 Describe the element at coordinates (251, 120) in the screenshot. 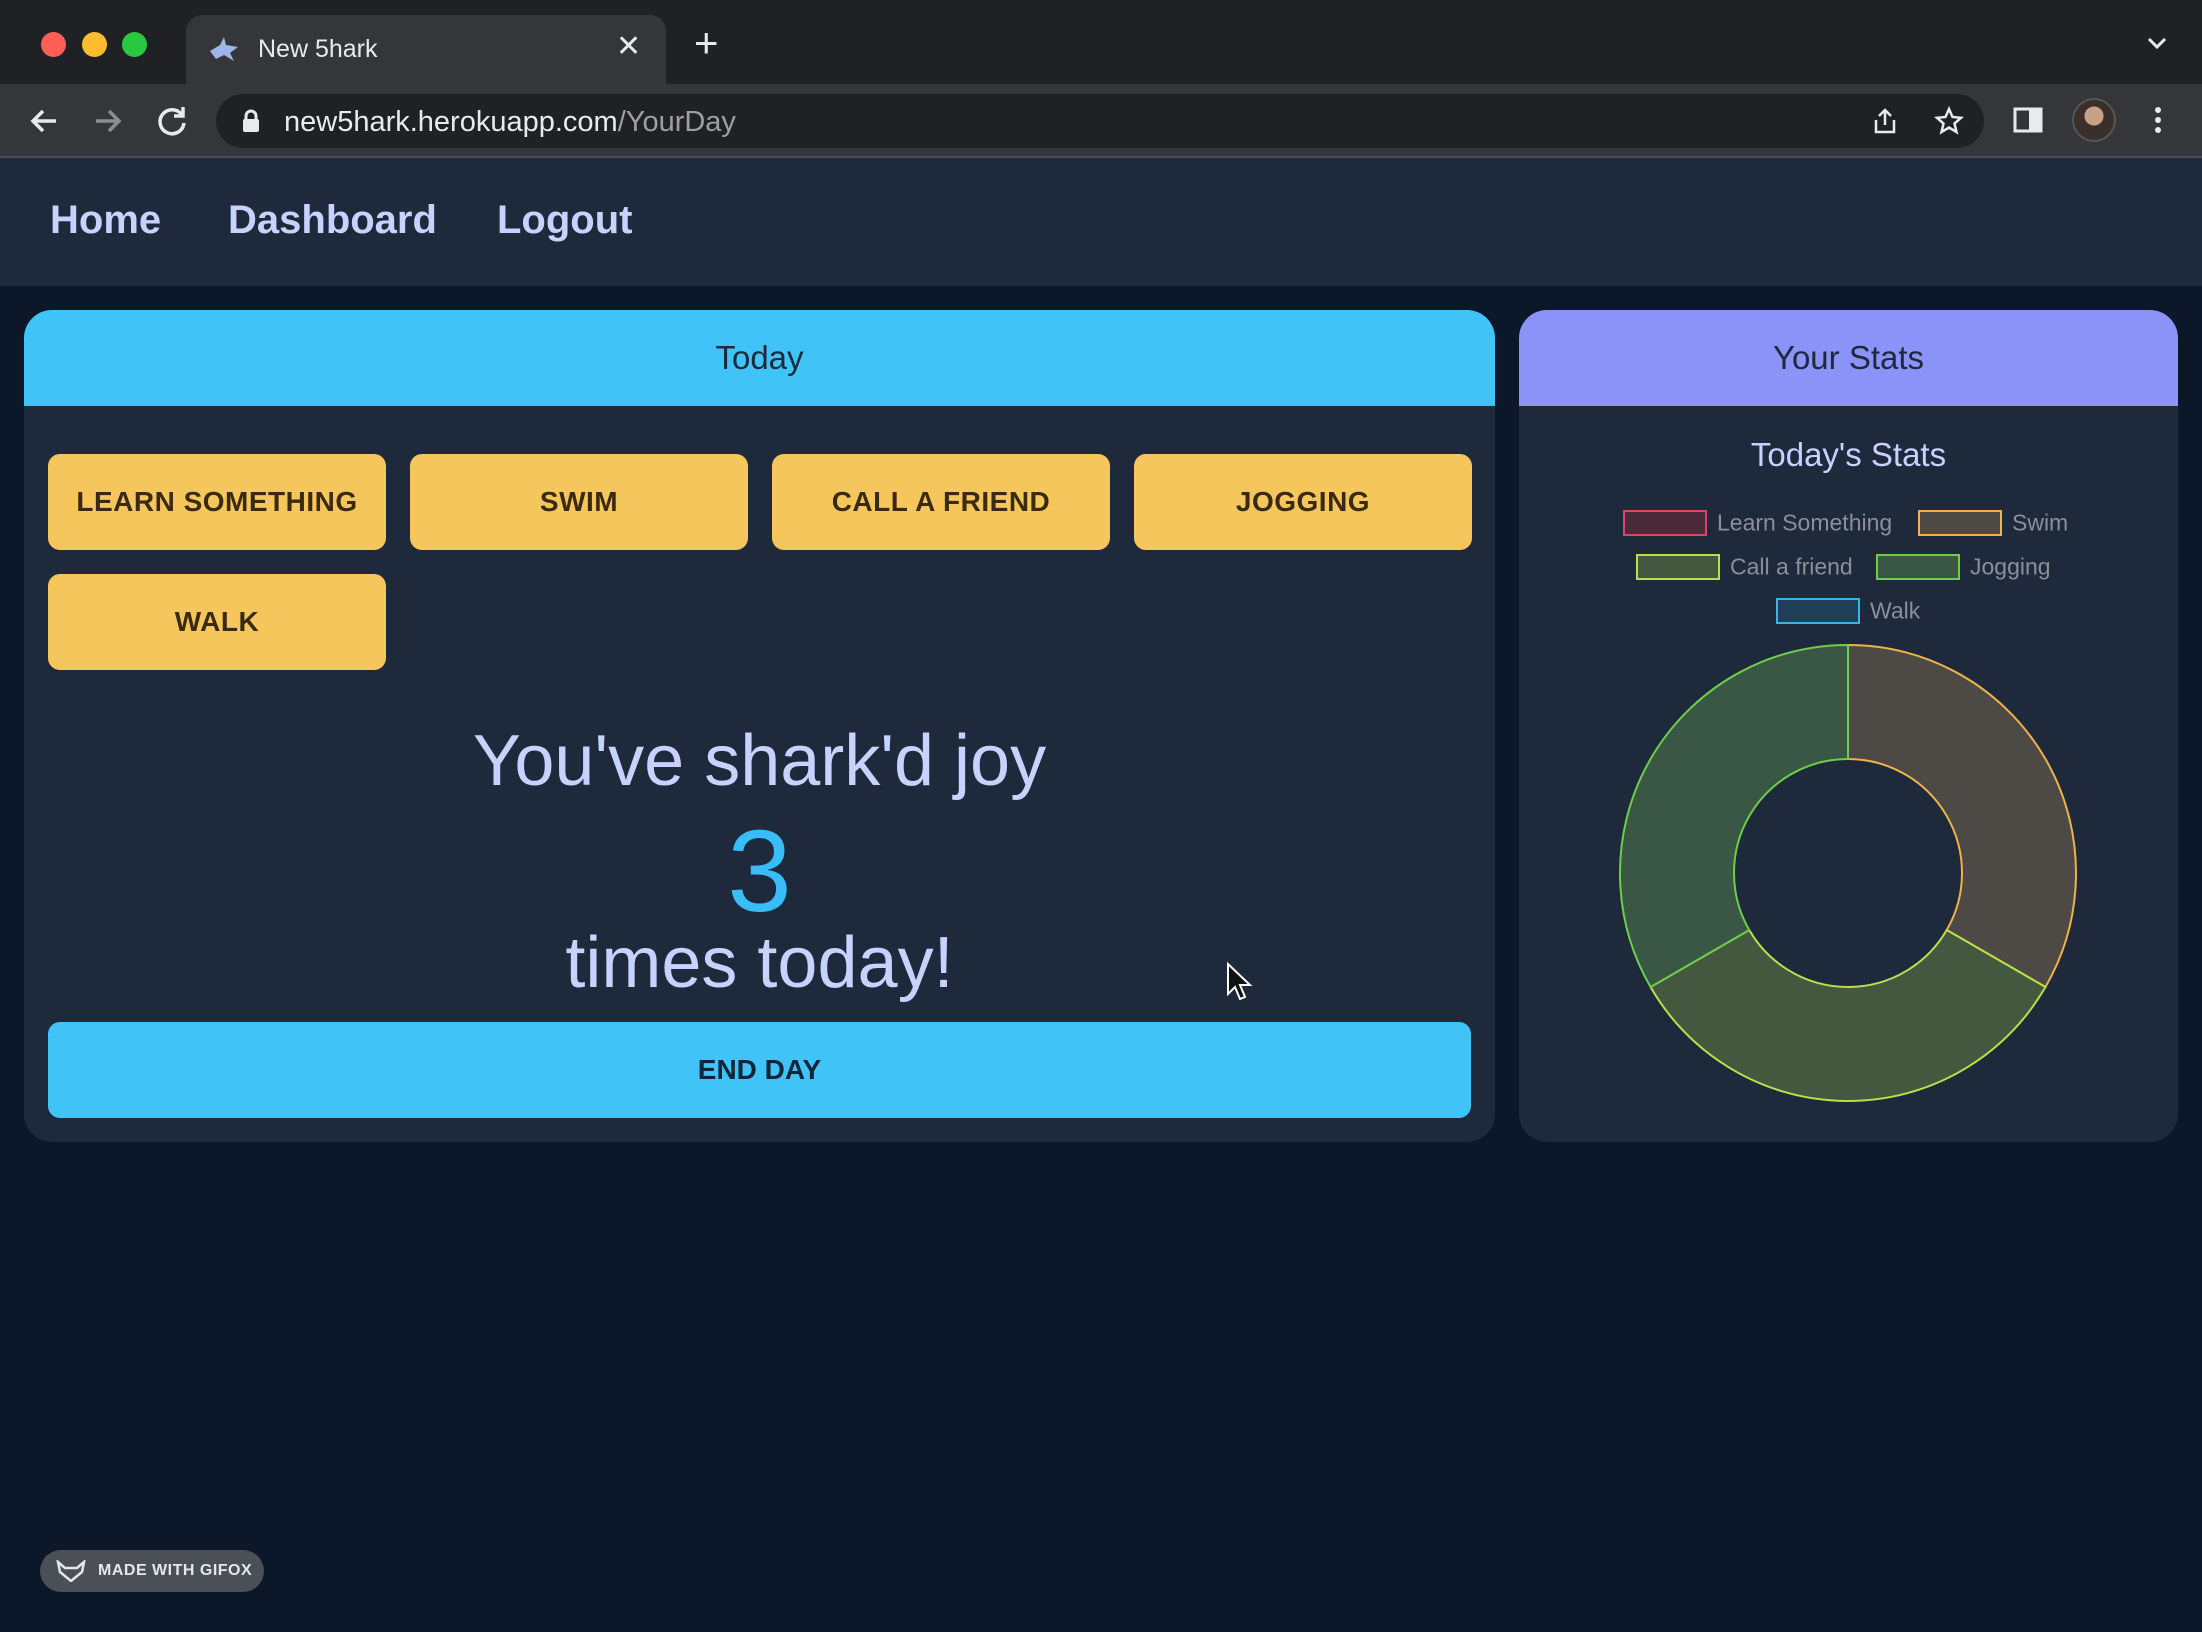

I see `lock-icon` at that location.